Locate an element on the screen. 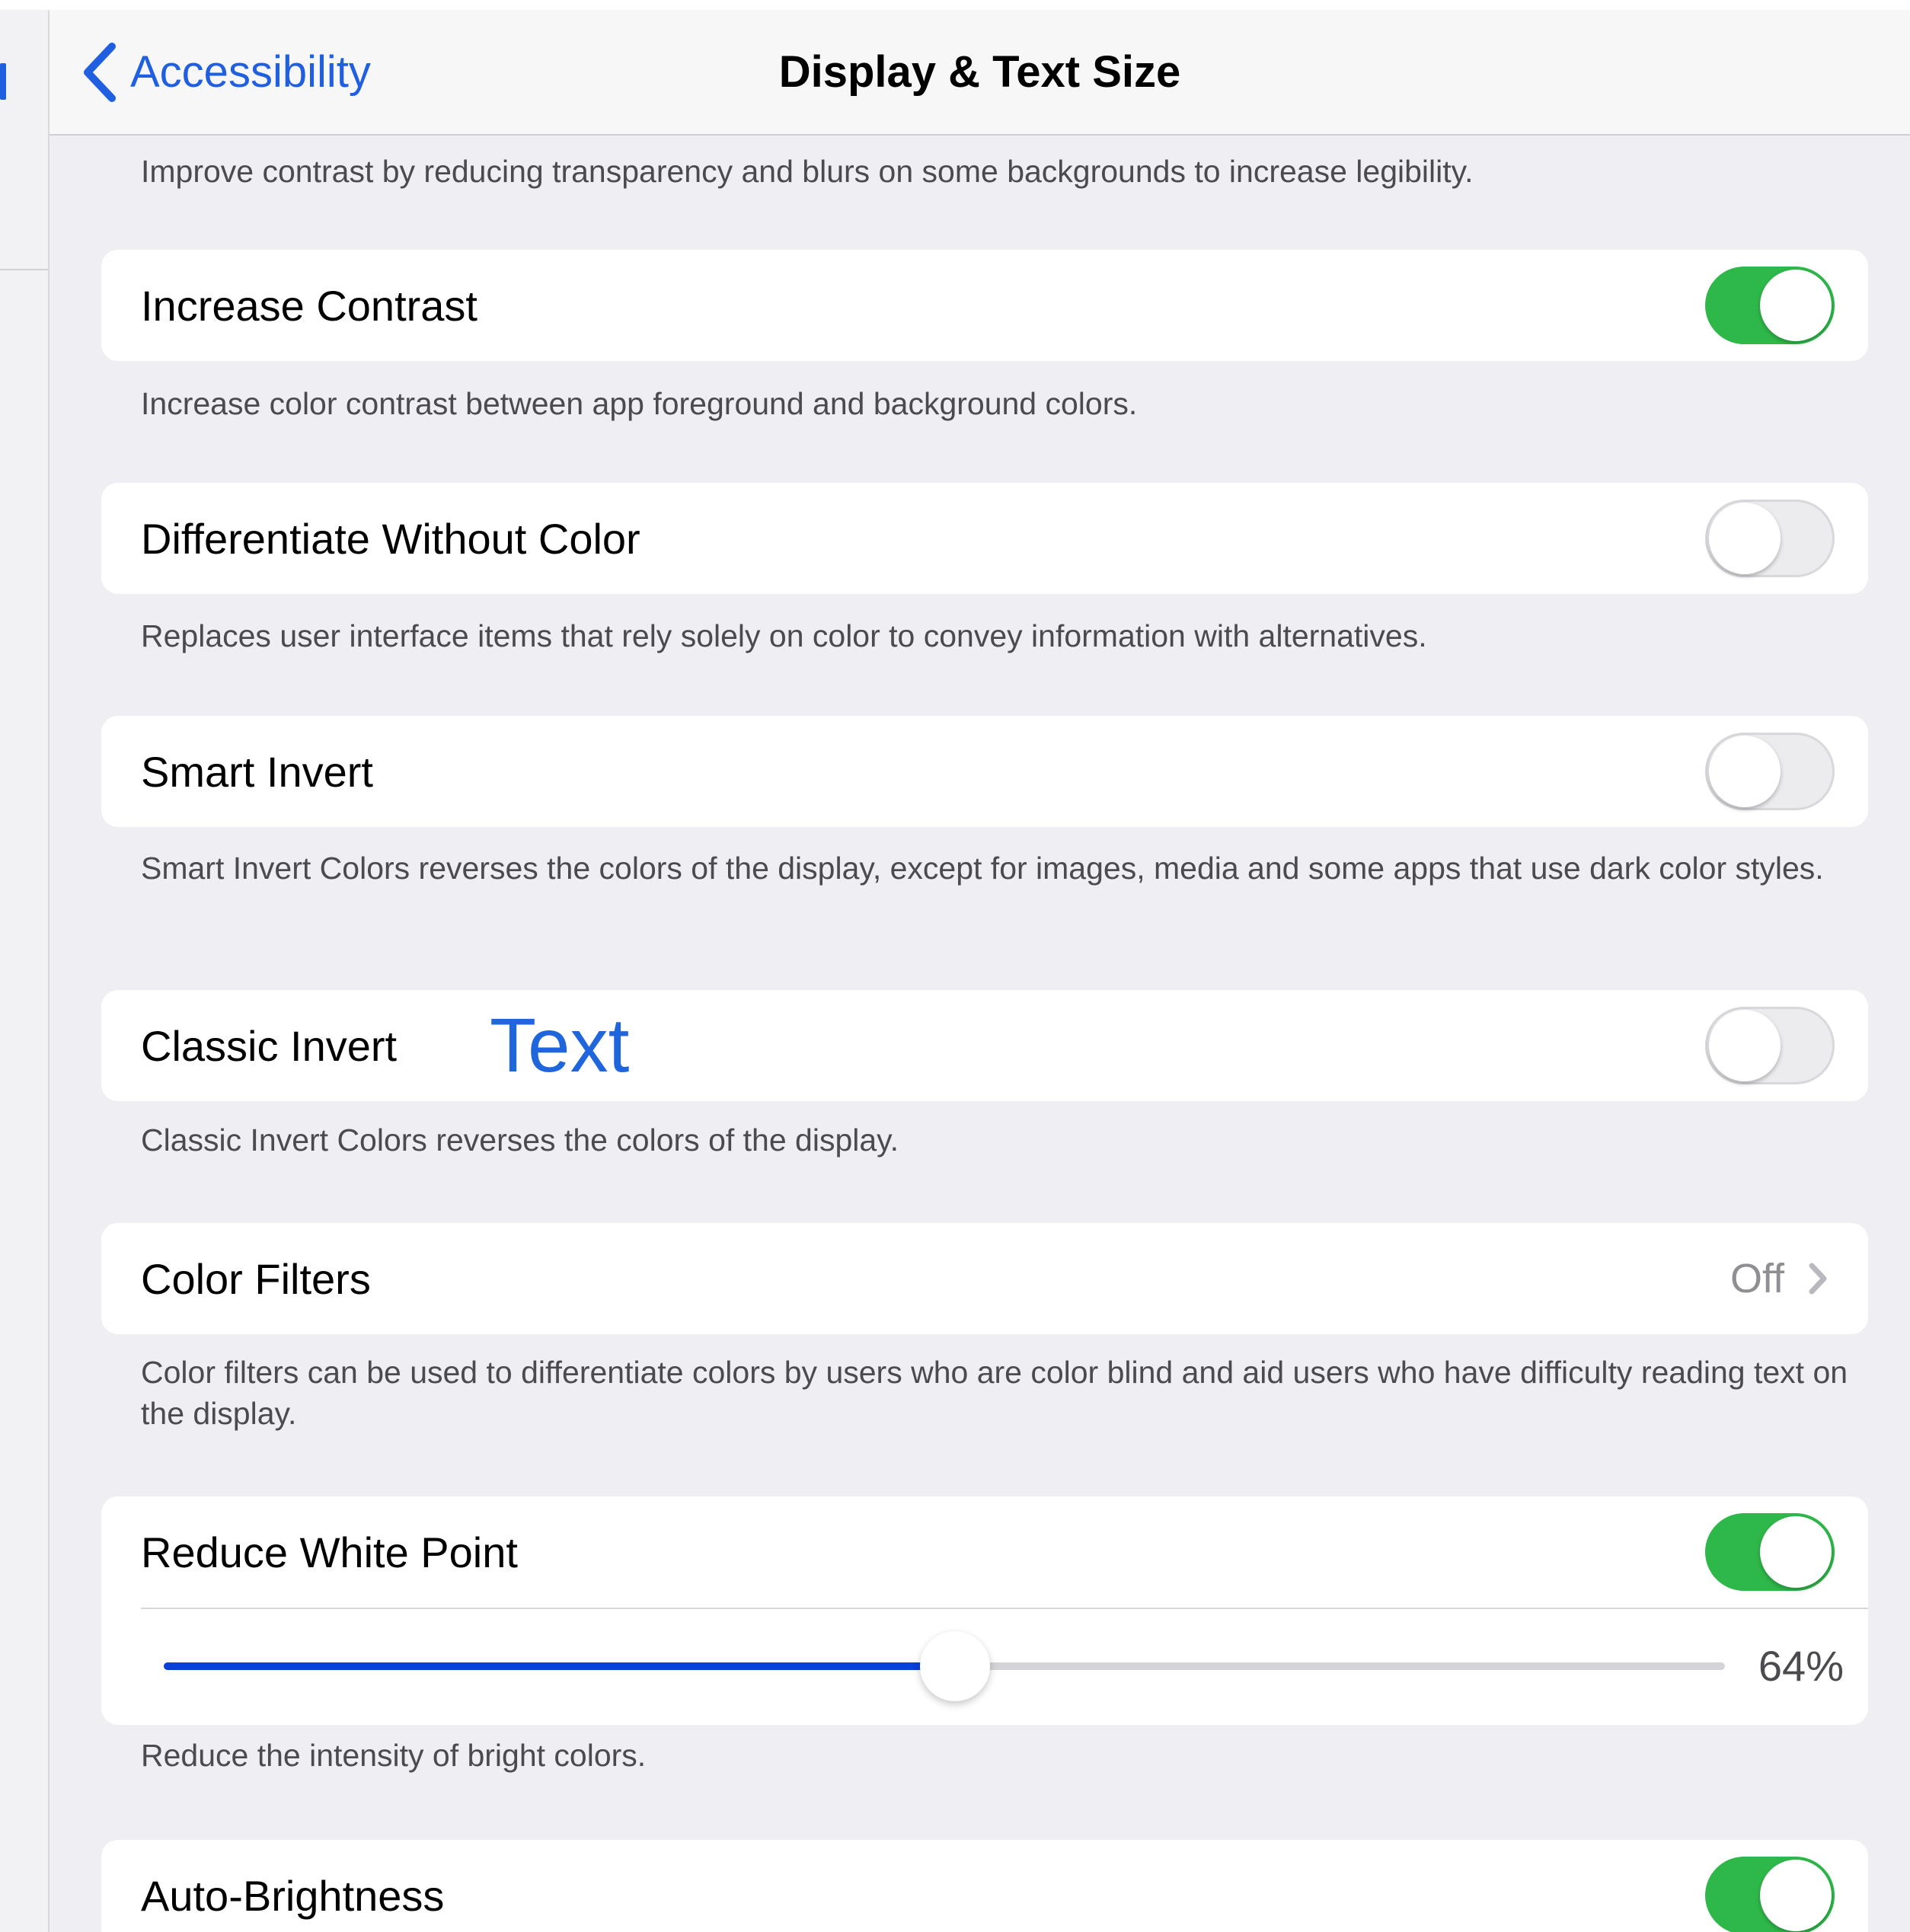 The height and width of the screenshot is (1932, 1910). master-pane-edge is located at coordinates (25, 971).